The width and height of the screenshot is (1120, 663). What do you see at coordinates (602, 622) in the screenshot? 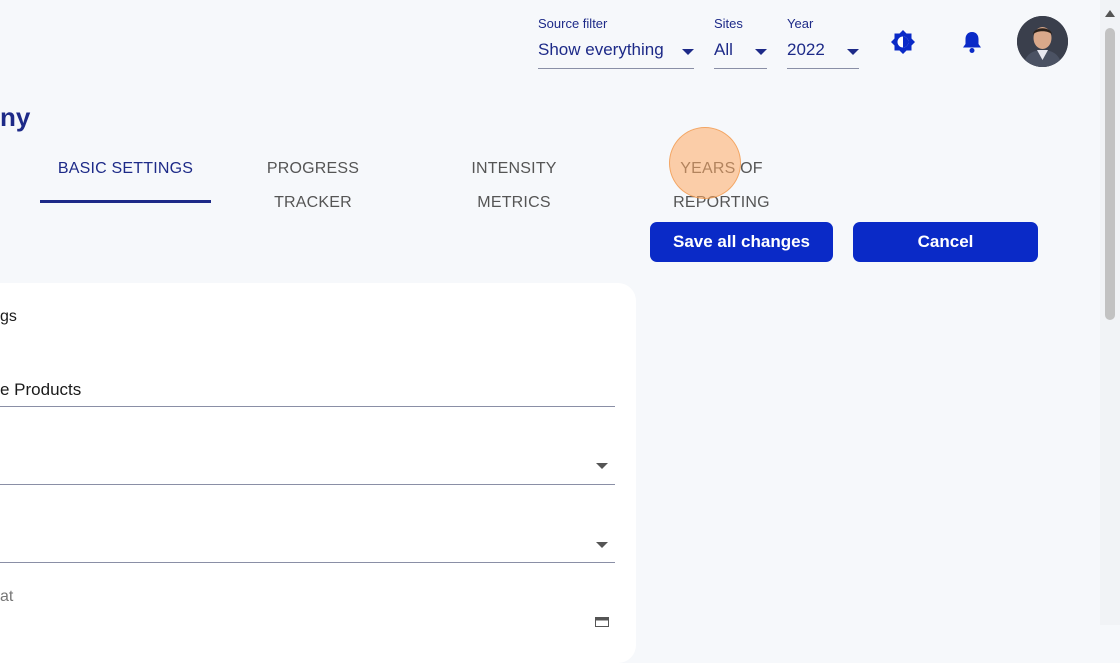
I see `calendar-icon` at bounding box center [602, 622].